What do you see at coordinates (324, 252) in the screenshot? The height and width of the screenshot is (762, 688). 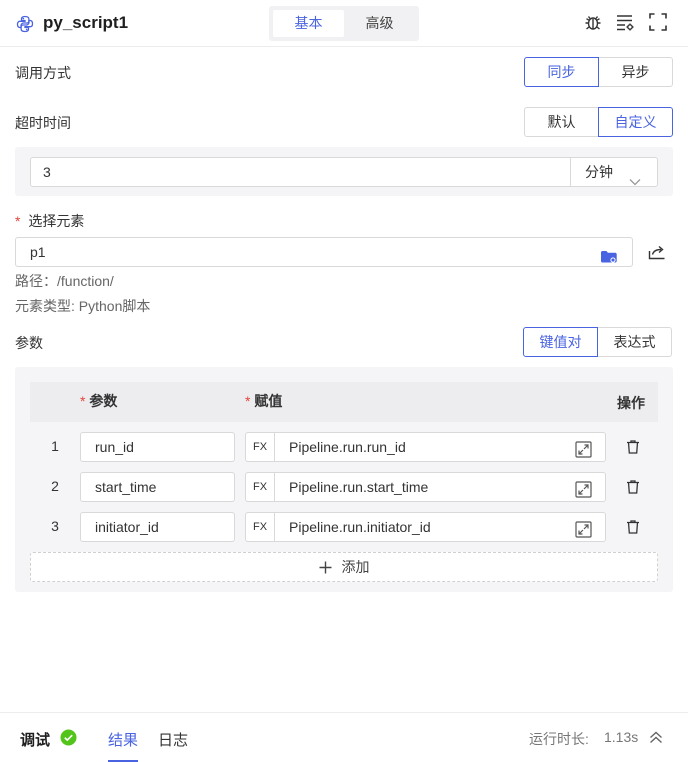 I see `element-input: p1` at bounding box center [324, 252].